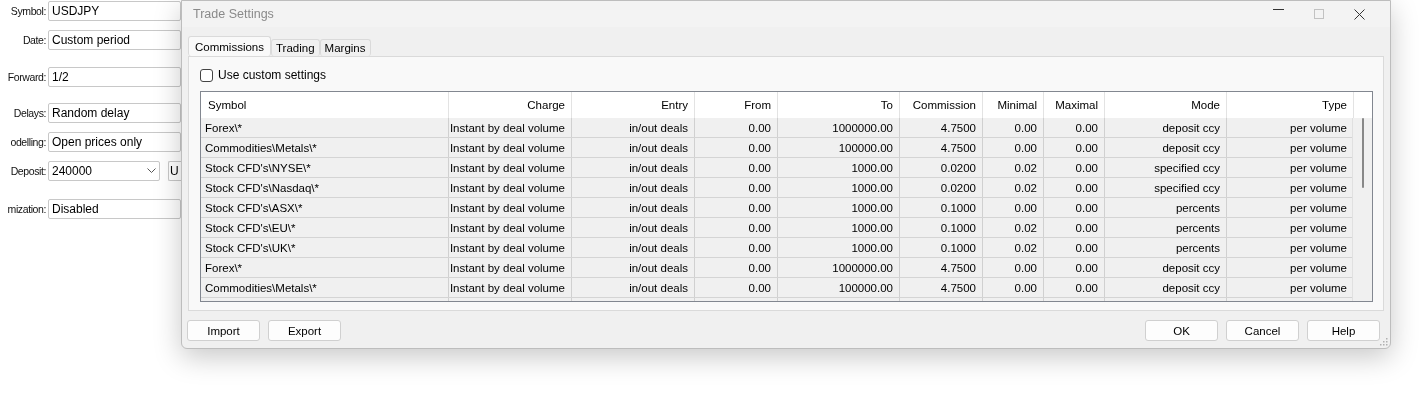  I want to click on scrollbar, so click(1362, 209).